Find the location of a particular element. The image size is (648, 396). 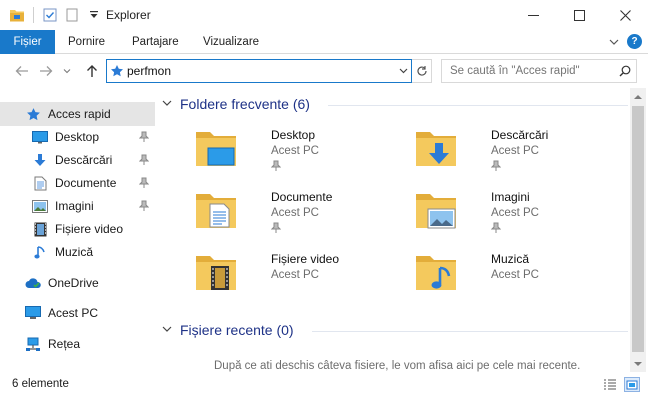

sidebar-item-pictures: Imagini is located at coordinates (77, 206).